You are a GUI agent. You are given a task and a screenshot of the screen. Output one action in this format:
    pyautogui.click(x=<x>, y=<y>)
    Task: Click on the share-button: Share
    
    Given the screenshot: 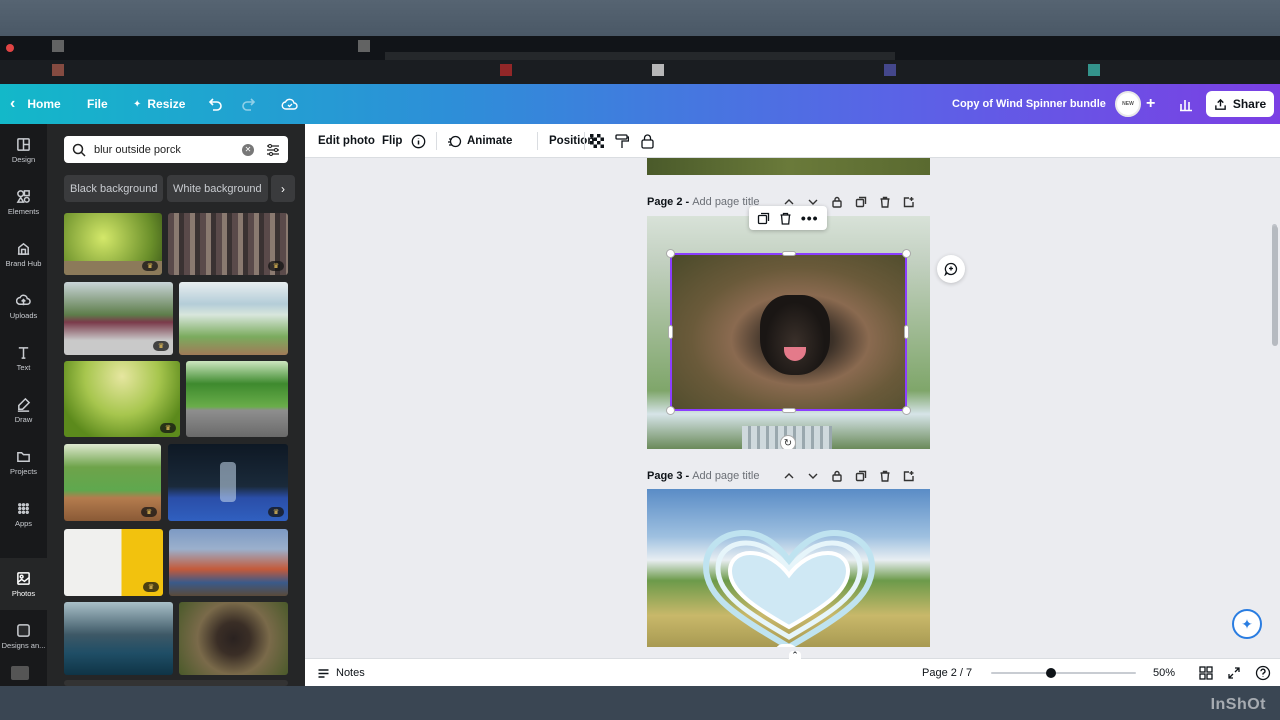 What is the action you would take?
    pyautogui.click(x=1240, y=104)
    